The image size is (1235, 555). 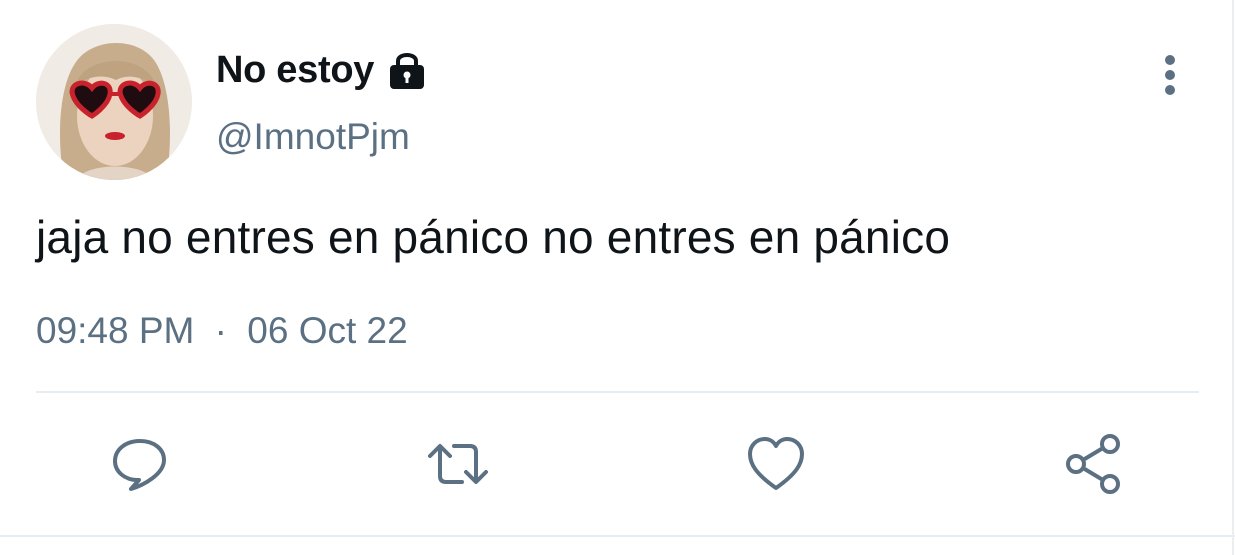 I want to click on reply-button, so click(x=140, y=464).